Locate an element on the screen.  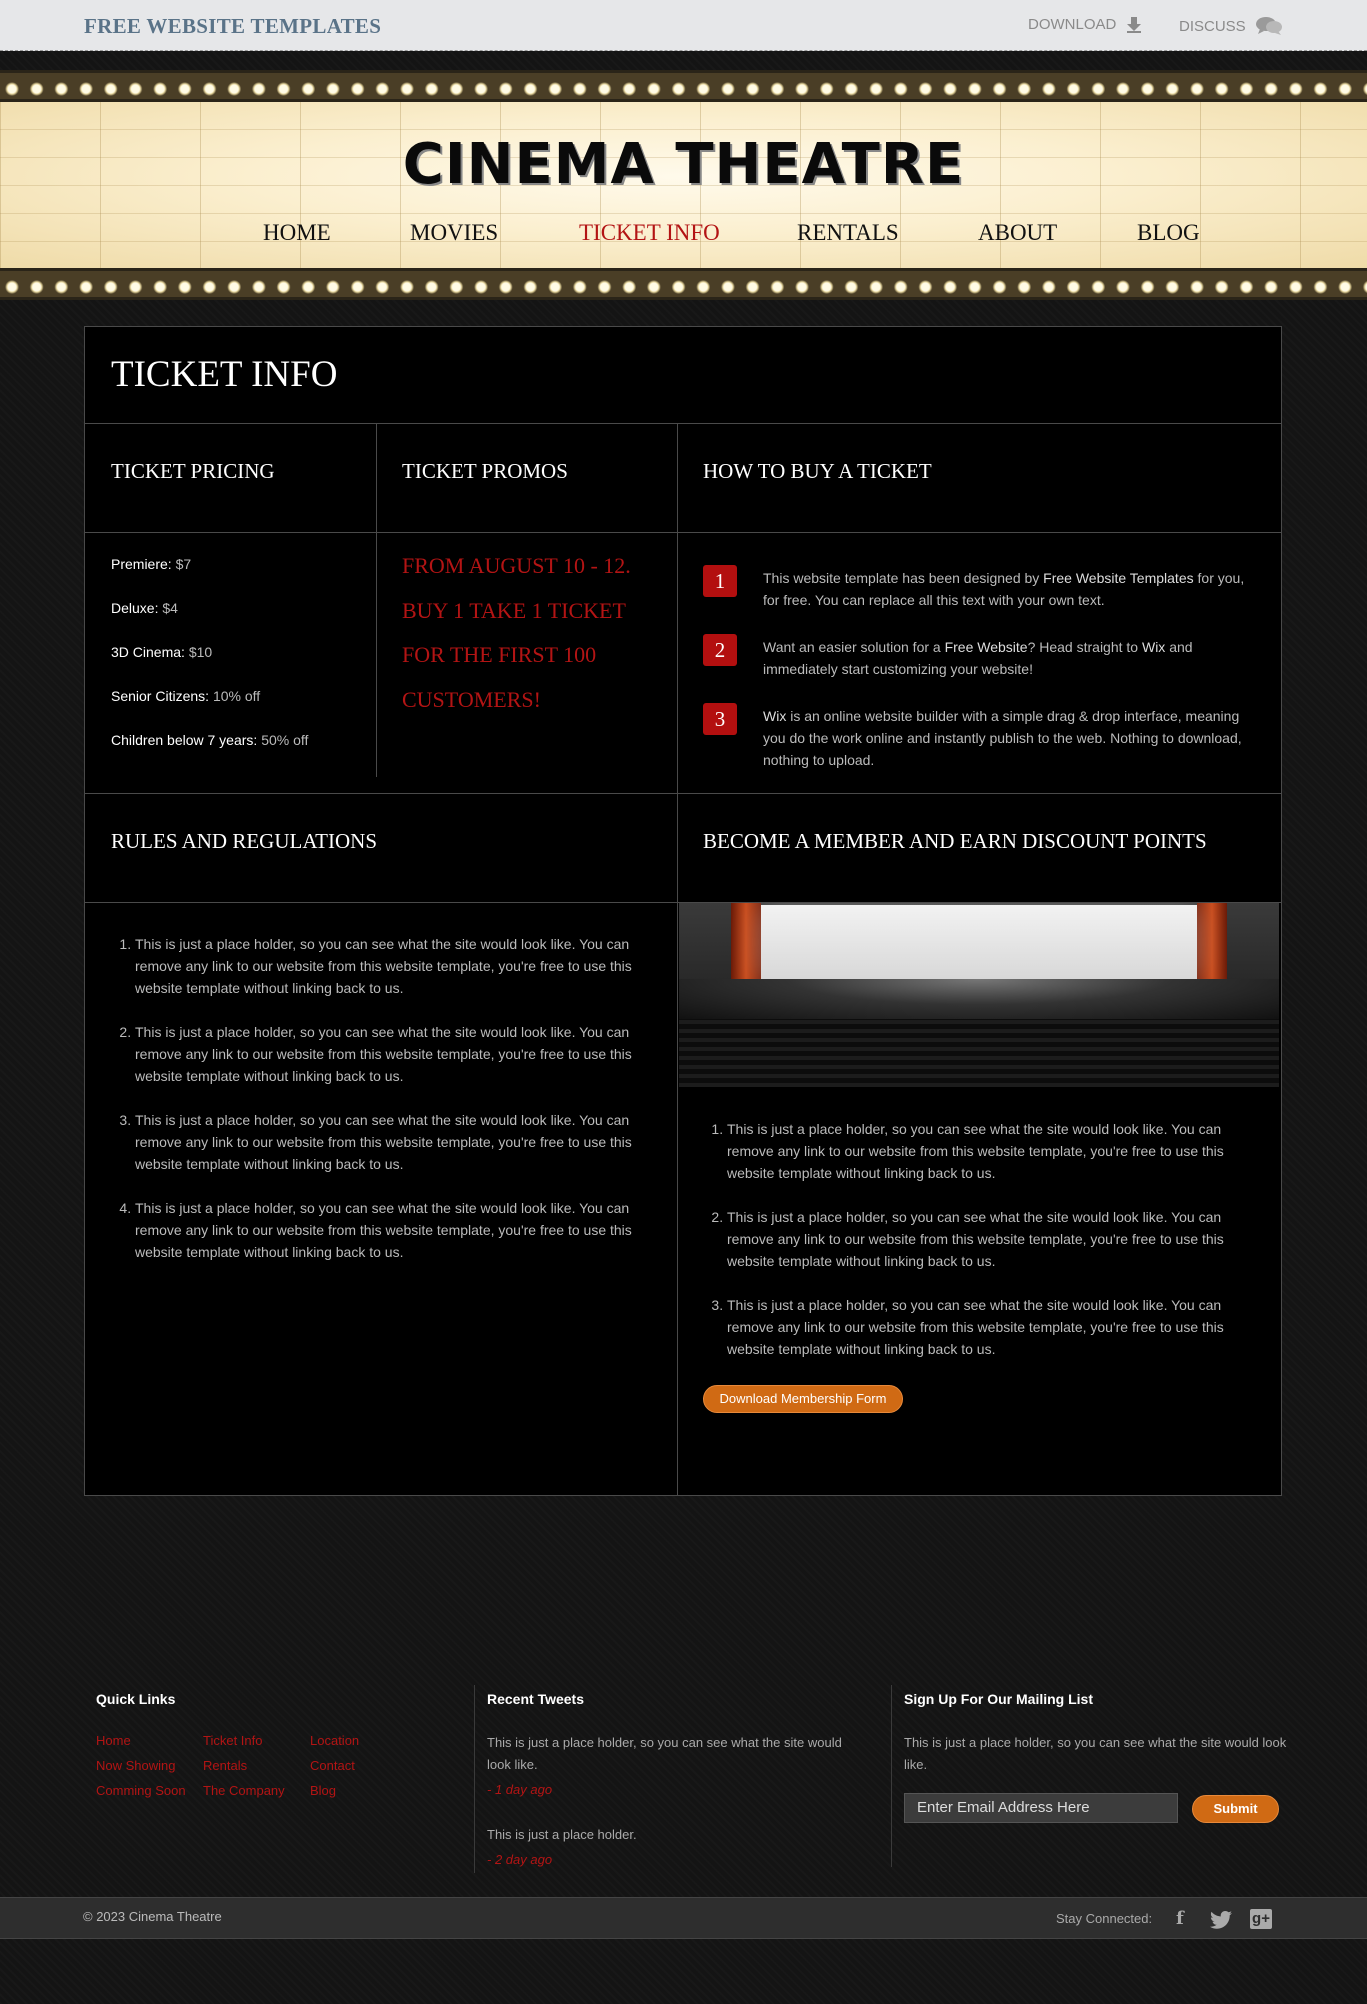
footer-link-contact: Contact is located at coordinates (332, 1765).